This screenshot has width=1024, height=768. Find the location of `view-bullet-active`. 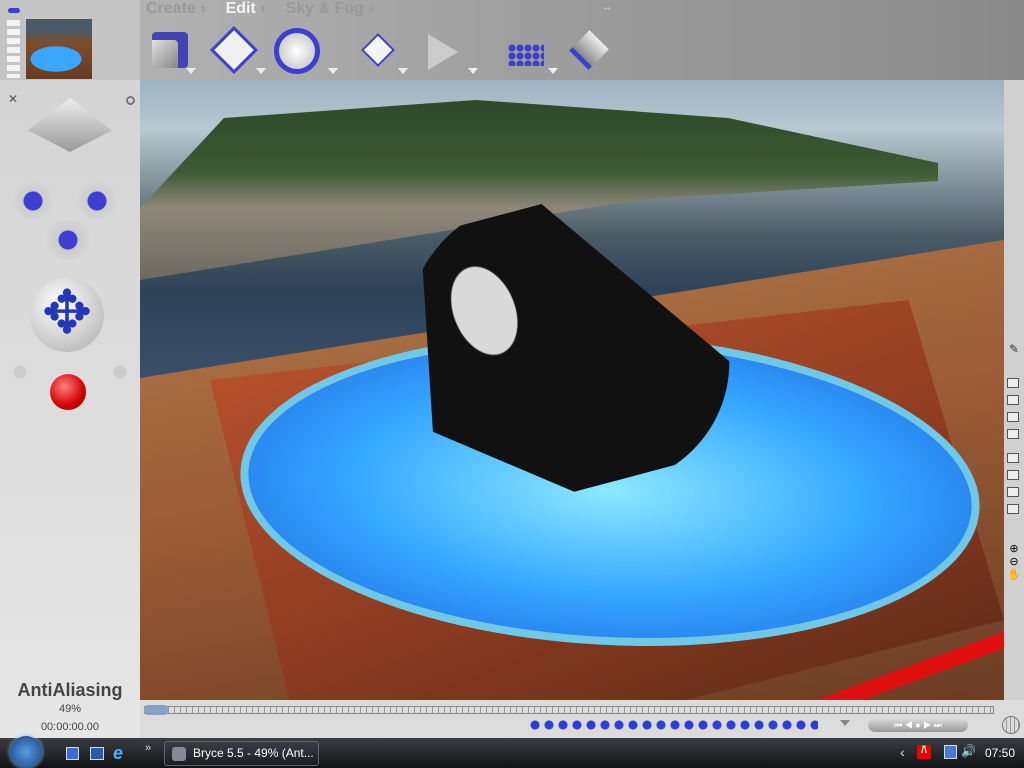

view-bullet-active is located at coordinates (14, 10).